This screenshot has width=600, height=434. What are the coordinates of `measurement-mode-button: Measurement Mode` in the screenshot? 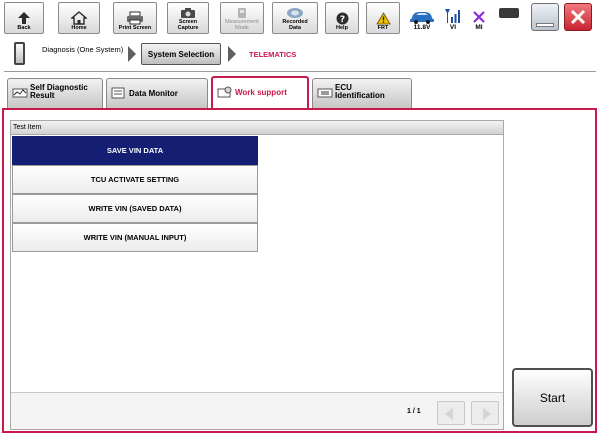 It's located at (242, 18).